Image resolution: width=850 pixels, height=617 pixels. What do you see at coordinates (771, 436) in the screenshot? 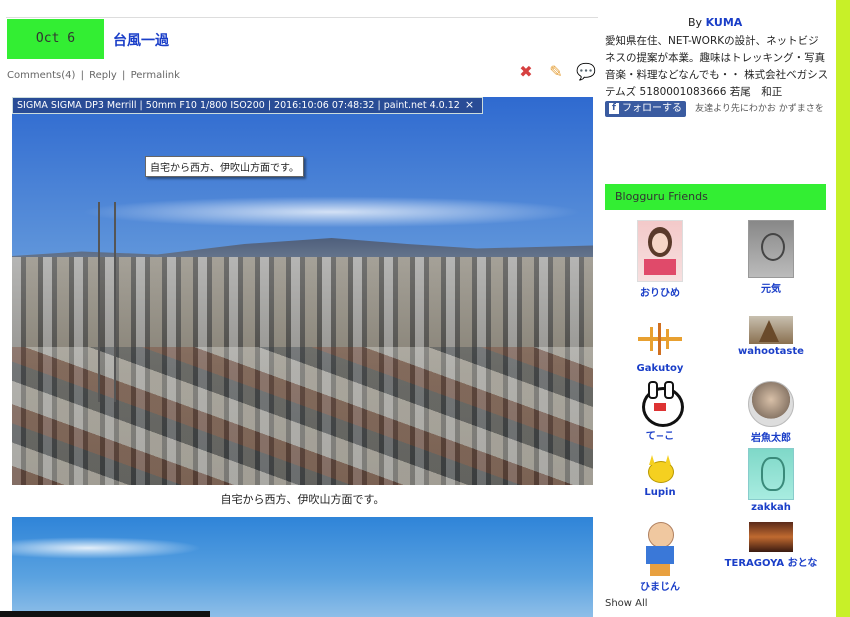
I see `friend-name: 岩魚太郎` at bounding box center [771, 436].